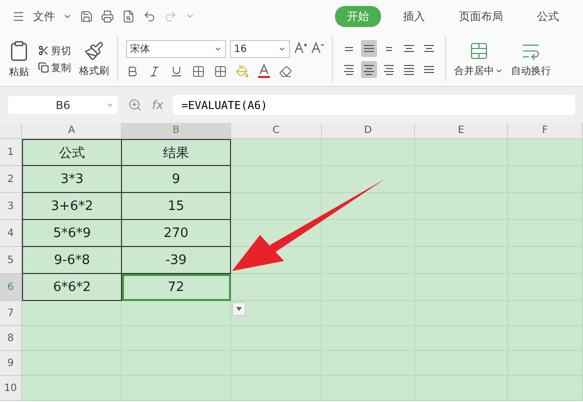 This screenshot has width=583, height=402. I want to click on wrap-text-button: 自动换行, so click(531, 71).